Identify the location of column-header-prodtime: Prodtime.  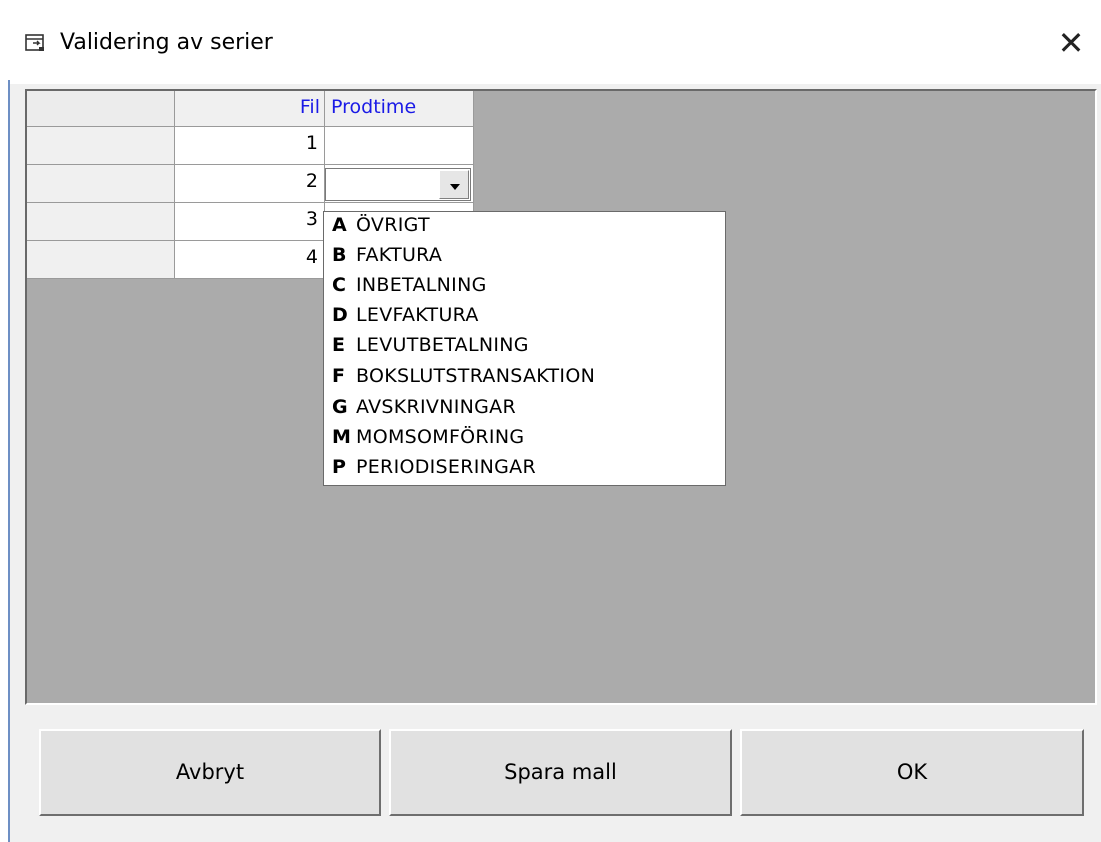
(399, 109).